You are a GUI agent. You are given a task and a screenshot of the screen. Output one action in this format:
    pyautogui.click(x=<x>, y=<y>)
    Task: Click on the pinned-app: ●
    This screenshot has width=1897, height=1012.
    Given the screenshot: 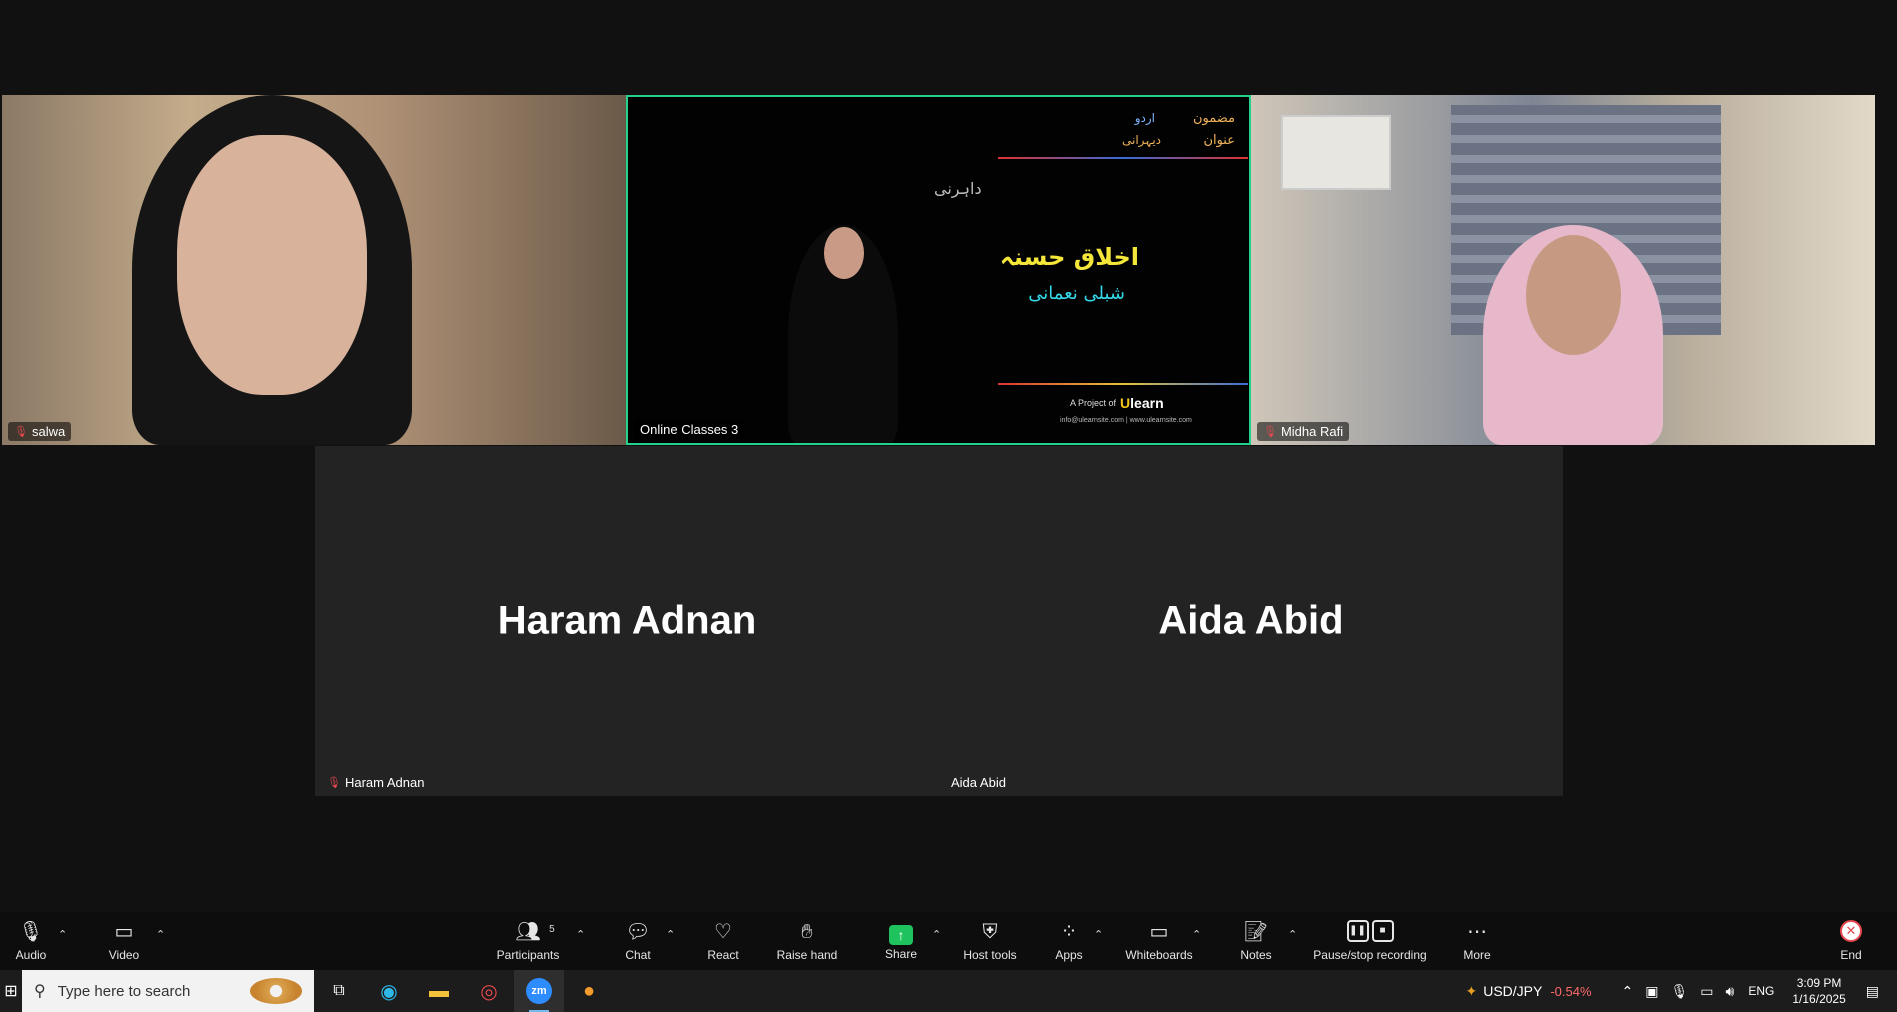 What is the action you would take?
    pyautogui.click(x=589, y=991)
    